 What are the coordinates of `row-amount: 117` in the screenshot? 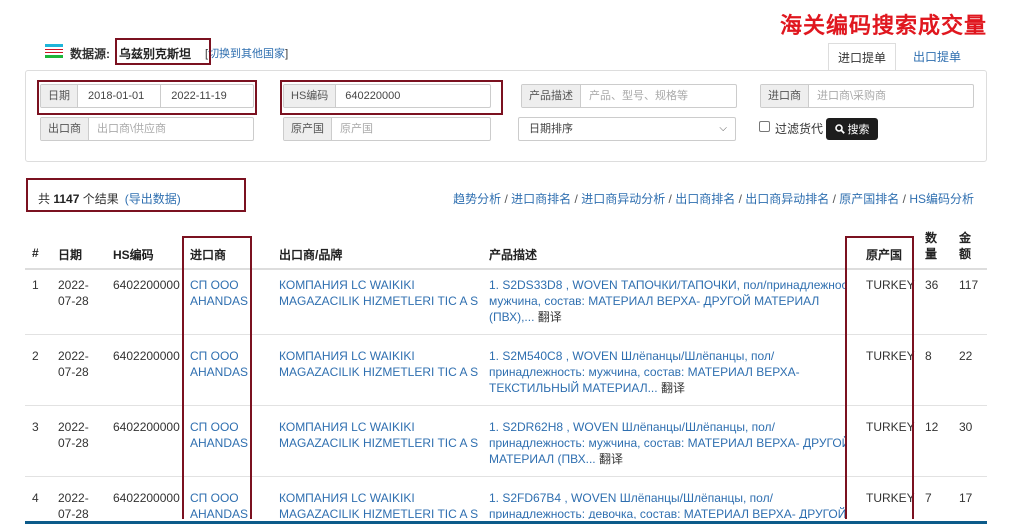 It's located at (969, 285).